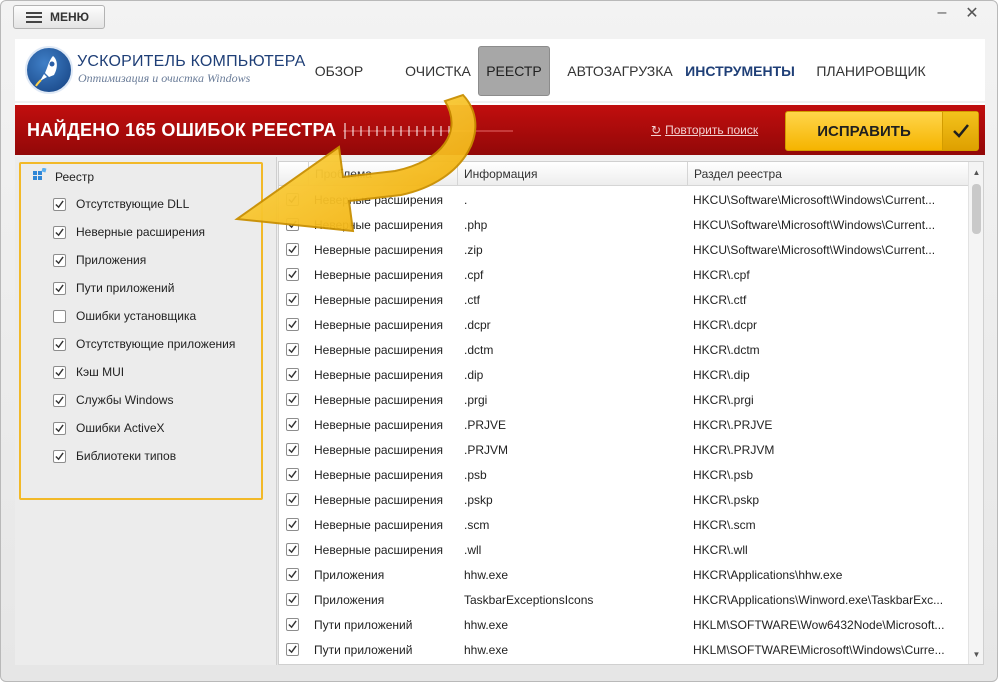 The height and width of the screenshot is (682, 998). What do you see at coordinates (624, 474) in the screenshot?
I see `table-row: Неверные расширения .psb HKCR\.psb` at bounding box center [624, 474].